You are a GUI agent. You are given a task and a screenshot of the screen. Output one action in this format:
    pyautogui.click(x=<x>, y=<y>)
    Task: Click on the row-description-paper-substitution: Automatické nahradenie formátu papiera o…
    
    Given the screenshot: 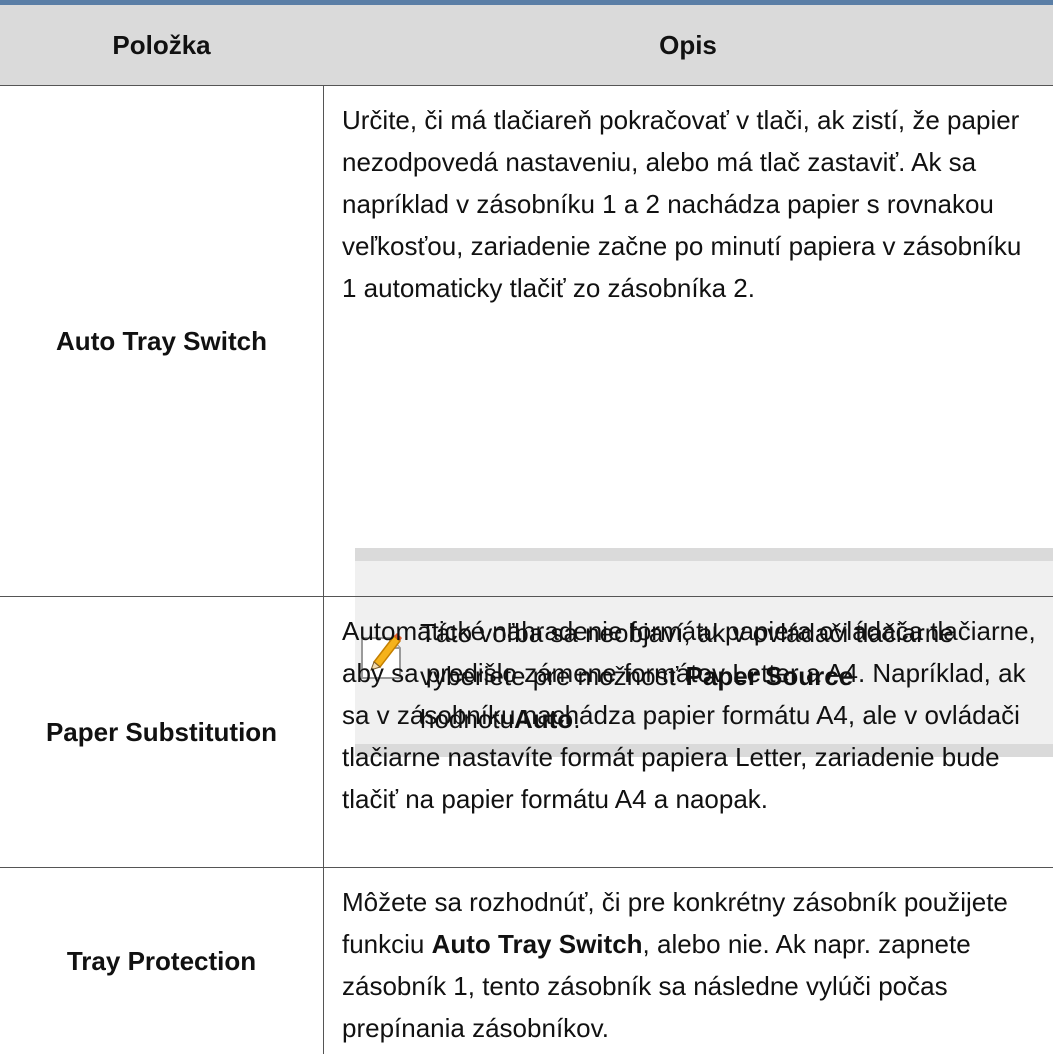 What is the action you would take?
    pyautogui.click(x=689, y=715)
    